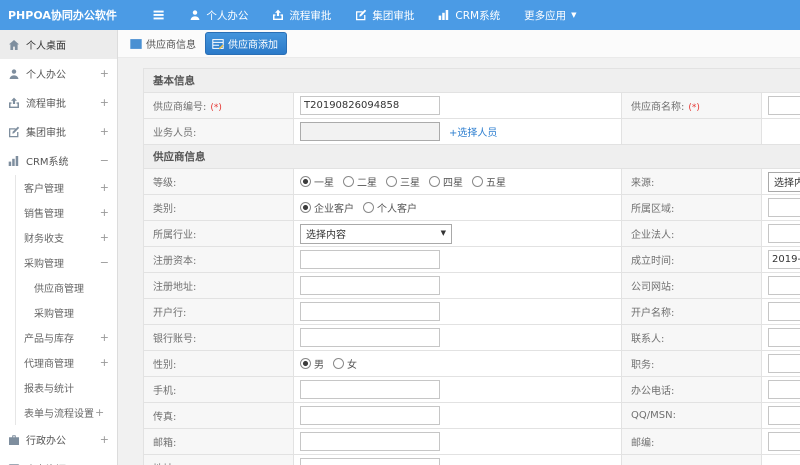  Describe the element at coordinates (218, 441) in the screenshot. I see `email-label: 邮箱:` at that location.